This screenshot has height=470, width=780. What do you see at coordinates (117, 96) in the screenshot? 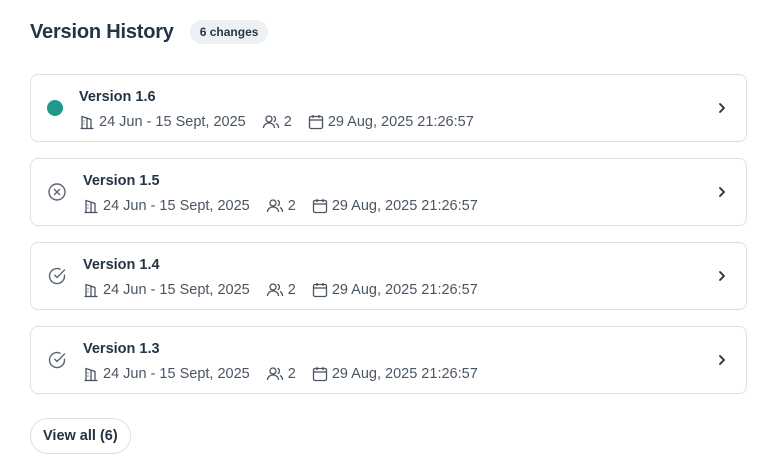
I see `version-name: Version 1.6` at bounding box center [117, 96].